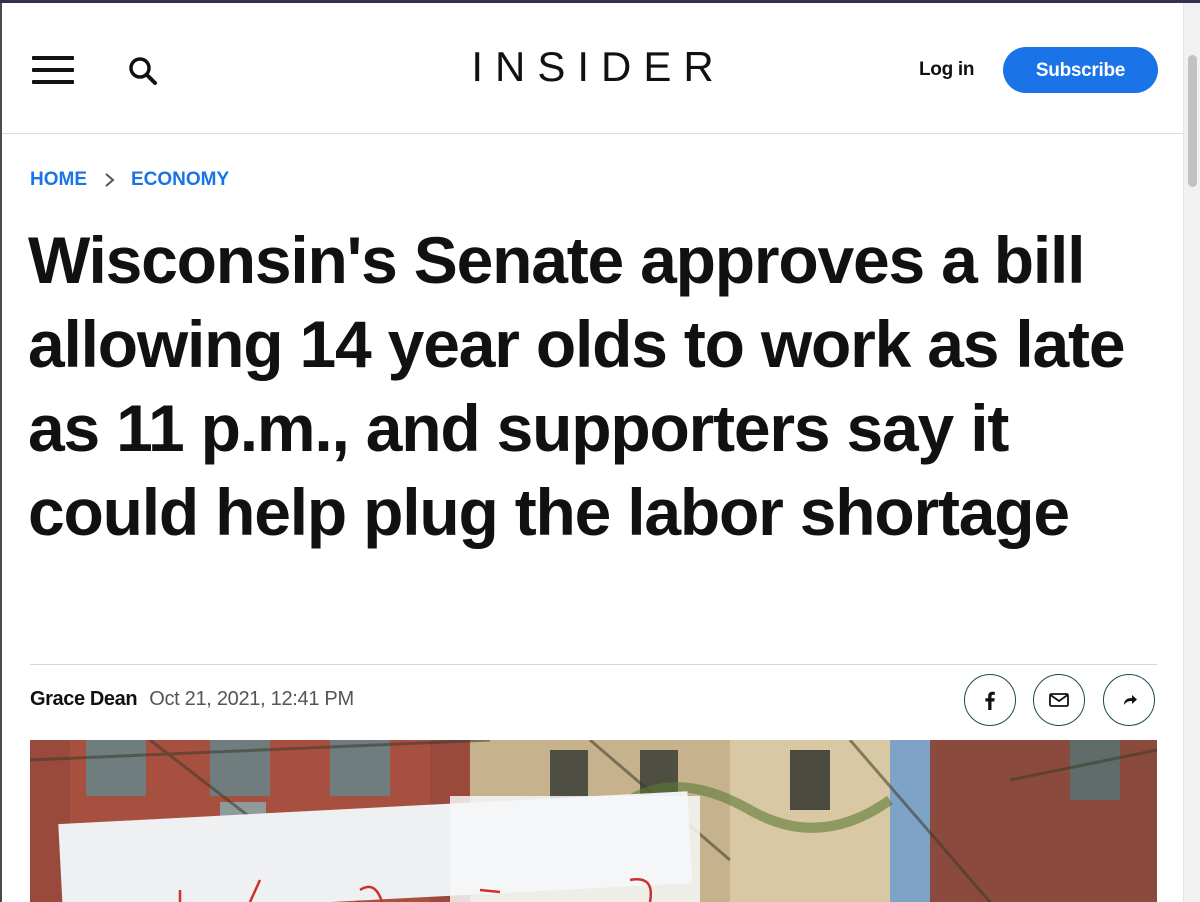 The height and width of the screenshot is (902, 1200). I want to click on byline: Grace Dean Oct 21, 2021, 12:41 PM, so click(192, 699).